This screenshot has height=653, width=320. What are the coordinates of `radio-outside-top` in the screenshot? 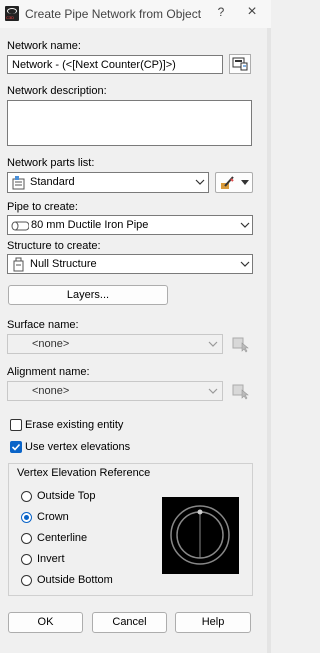 It's located at (26, 496).